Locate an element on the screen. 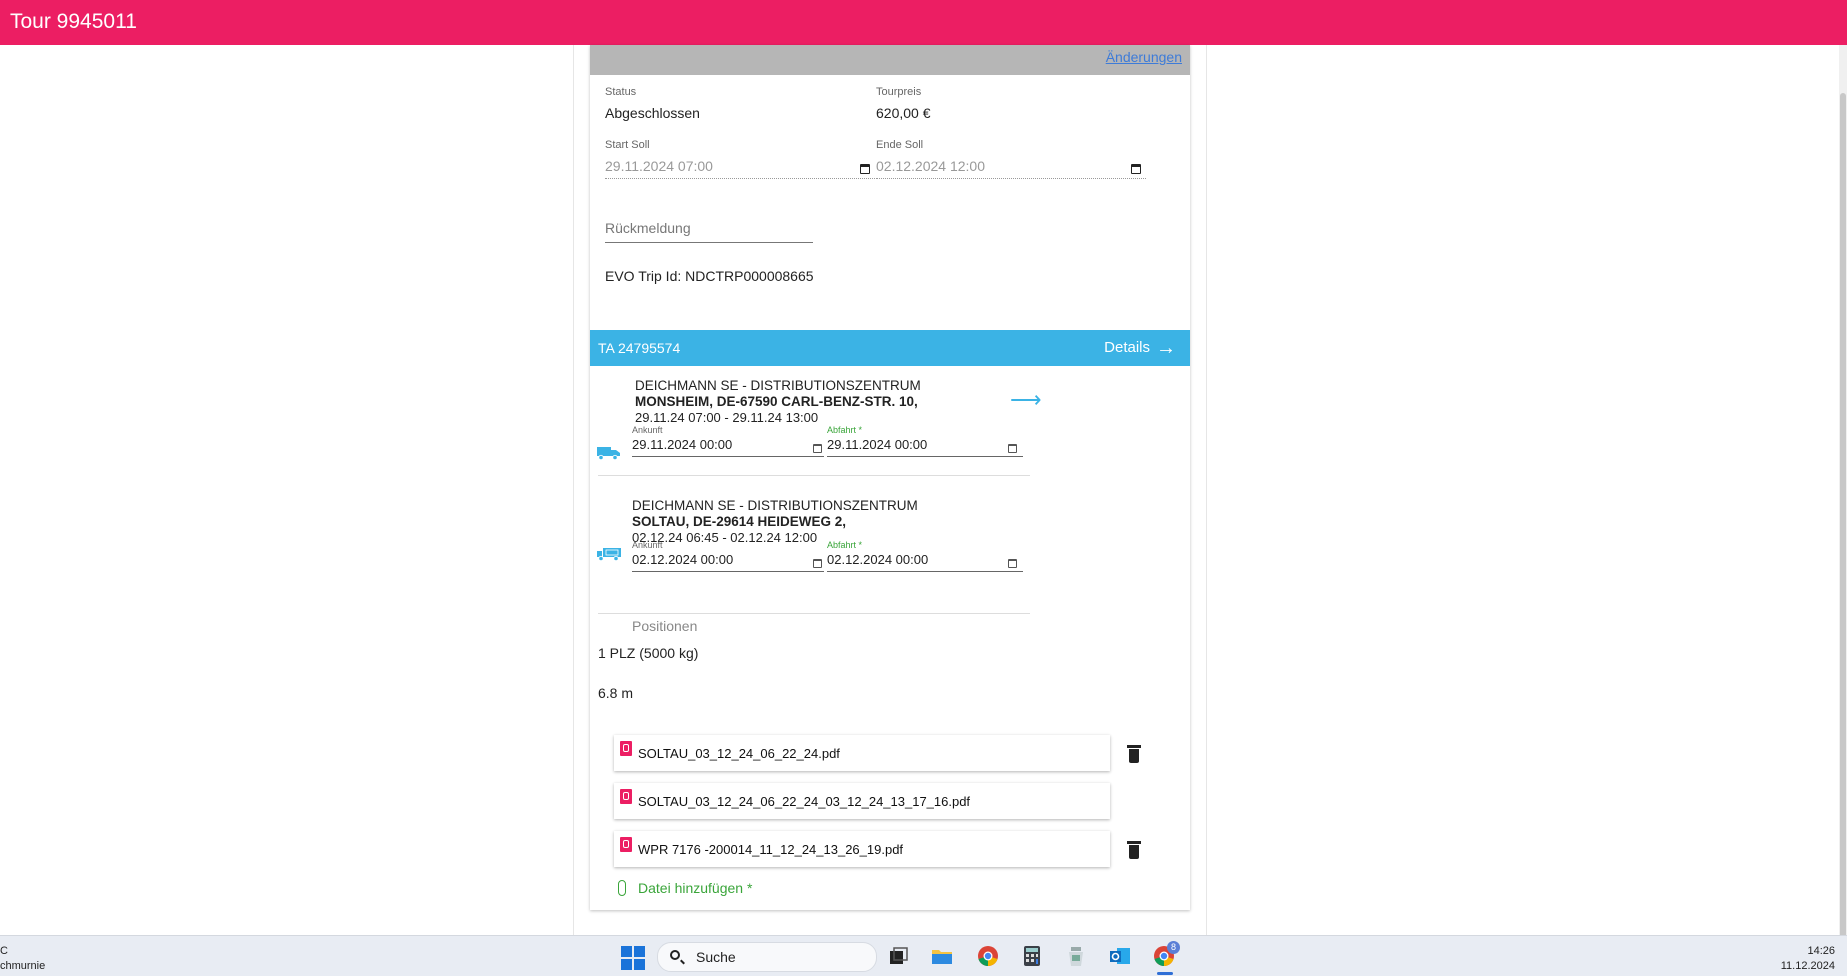  search-icon is located at coordinates (675, 955).